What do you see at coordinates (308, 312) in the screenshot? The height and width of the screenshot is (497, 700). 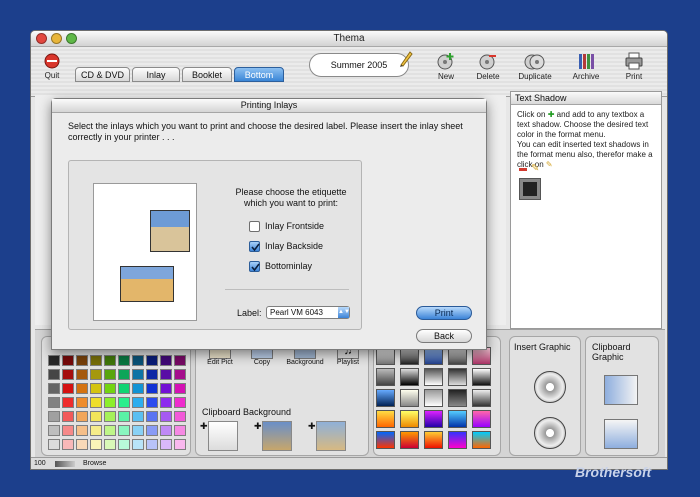 I see `label-select: Pearl VM 6043 ▲▼` at bounding box center [308, 312].